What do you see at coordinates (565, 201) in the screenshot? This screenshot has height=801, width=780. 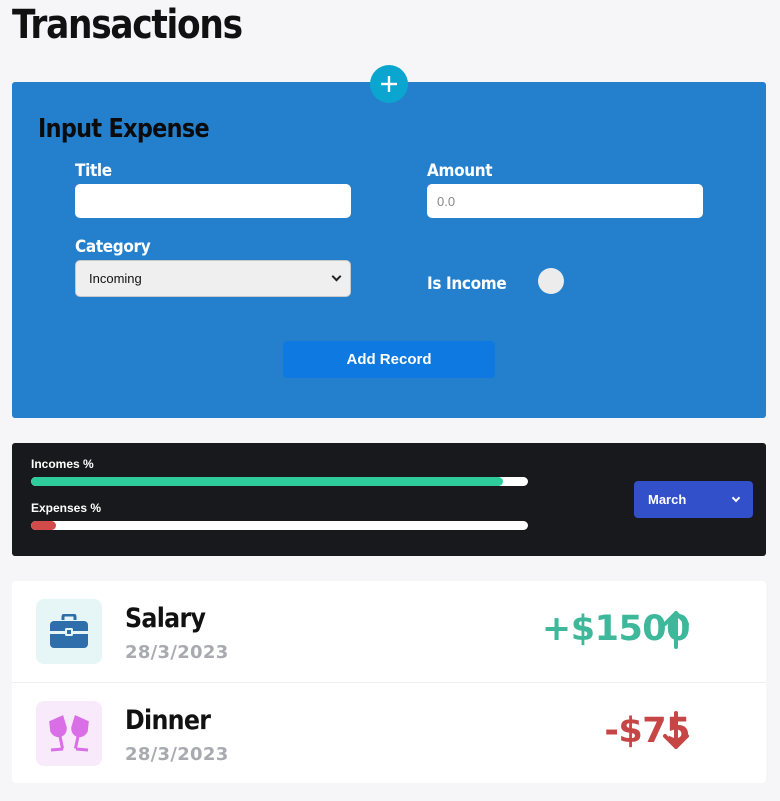 I see `amount-input` at bounding box center [565, 201].